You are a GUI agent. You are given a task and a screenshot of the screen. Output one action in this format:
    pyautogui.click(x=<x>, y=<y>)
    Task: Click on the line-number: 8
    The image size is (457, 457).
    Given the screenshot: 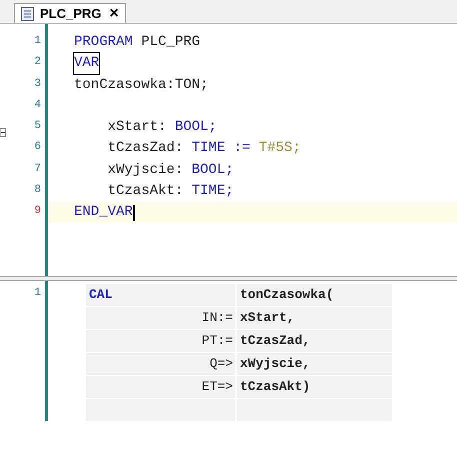 What is the action you would take?
    pyautogui.click(x=37, y=190)
    